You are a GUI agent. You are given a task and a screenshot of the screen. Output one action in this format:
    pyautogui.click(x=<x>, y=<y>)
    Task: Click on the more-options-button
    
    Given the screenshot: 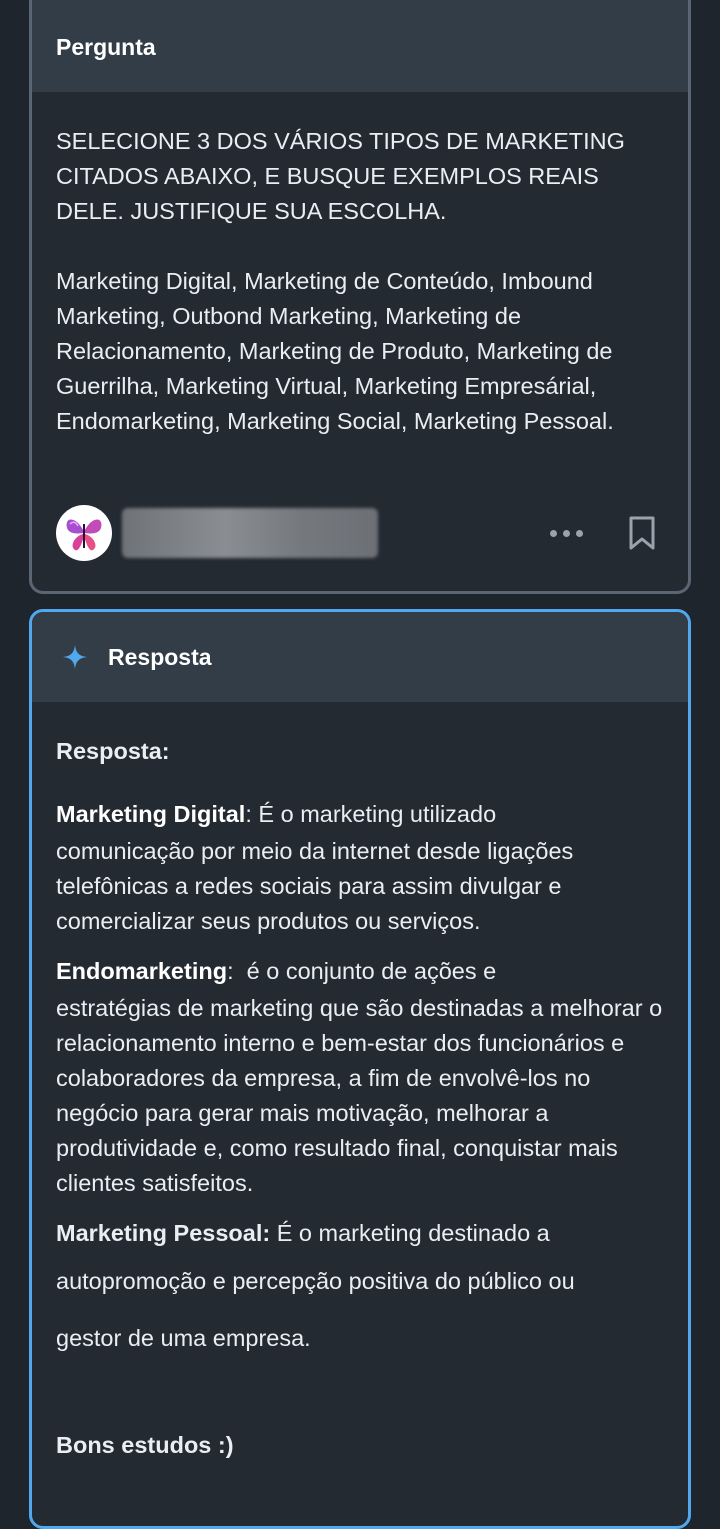 What is the action you would take?
    pyautogui.click(x=566, y=533)
    